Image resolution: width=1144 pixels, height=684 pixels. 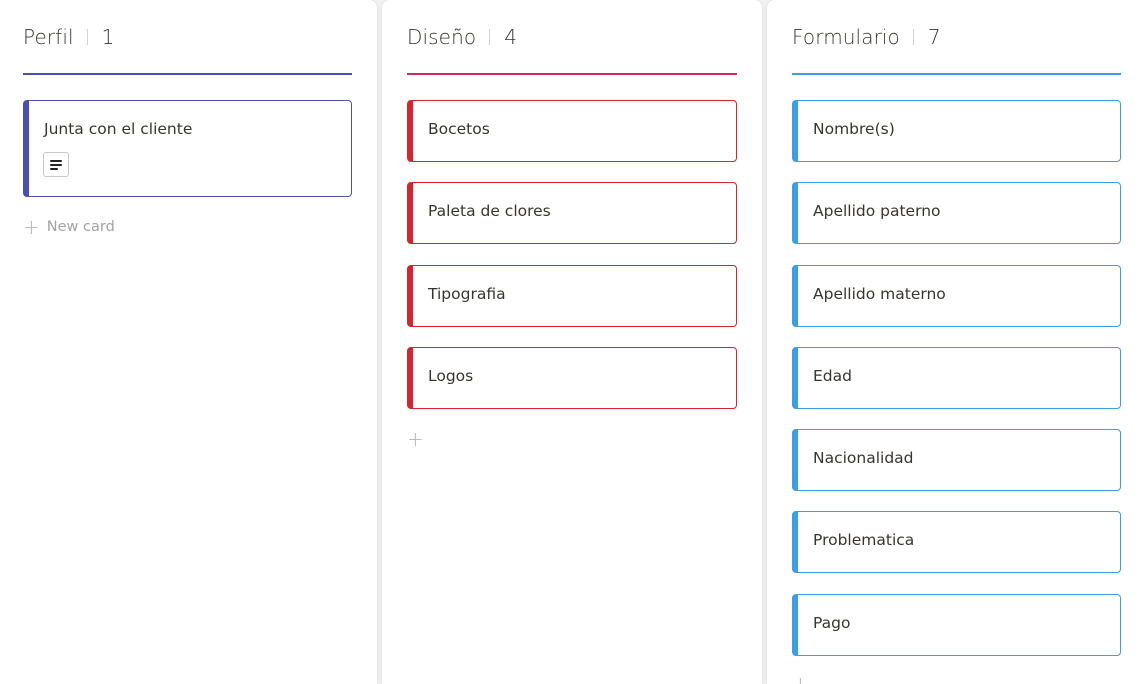 What do you see at coordinates (879, 294) in the screenshot?
I see `card-title: Apellido materno` at bounding box center [879, 294].